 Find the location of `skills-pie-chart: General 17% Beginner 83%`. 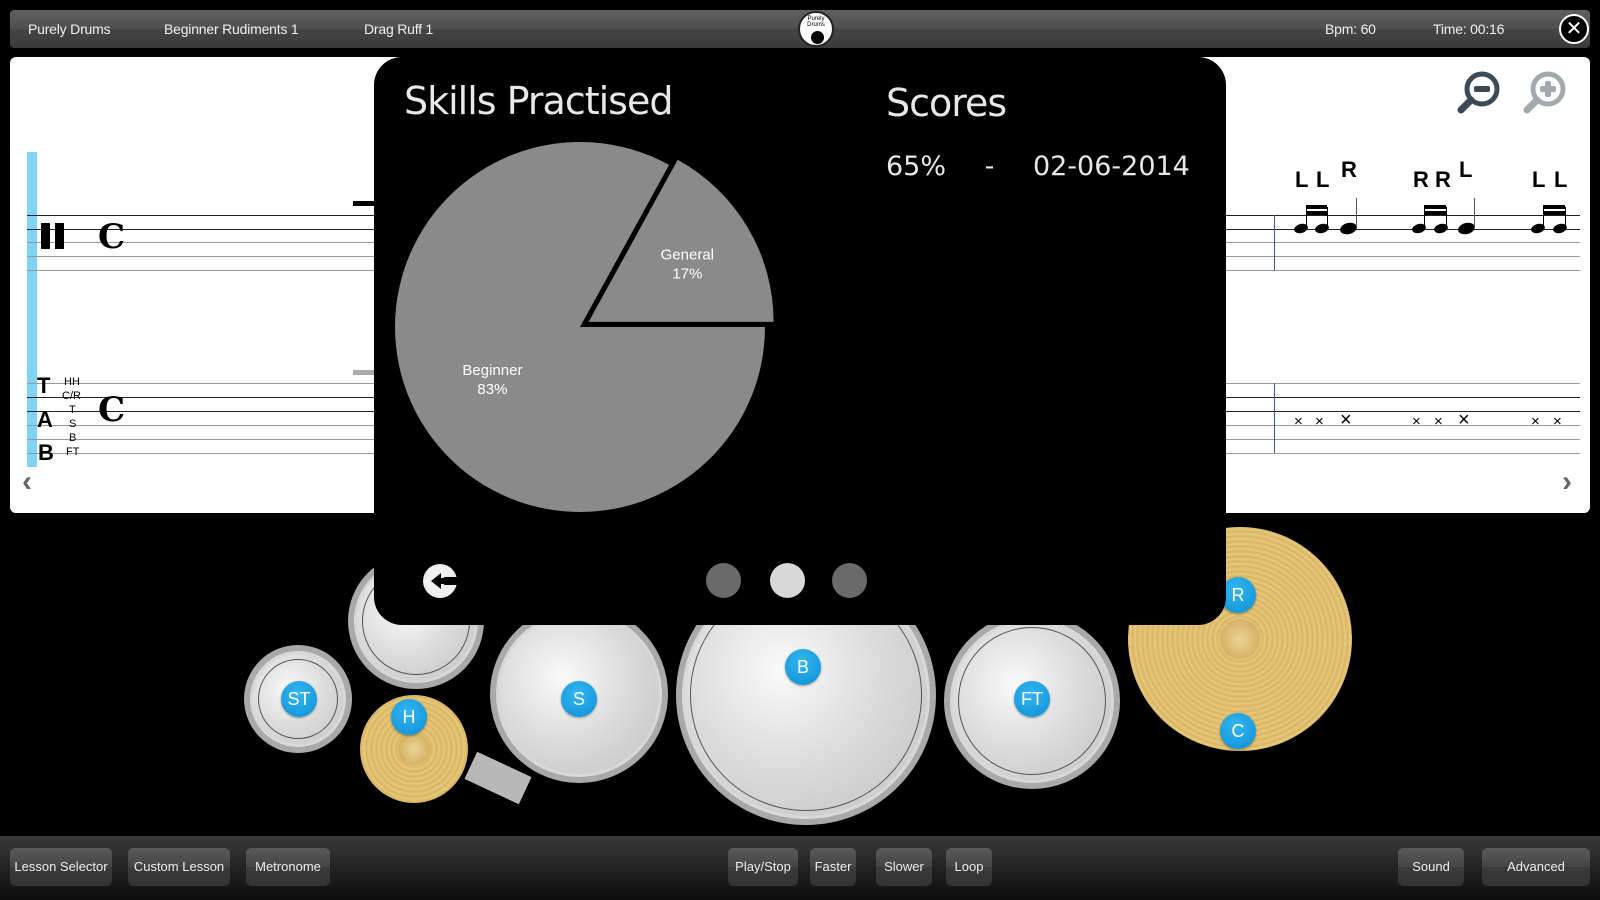

skills-pie-chart: General 17% Beginner 83% is located at coordinates (584, 326).